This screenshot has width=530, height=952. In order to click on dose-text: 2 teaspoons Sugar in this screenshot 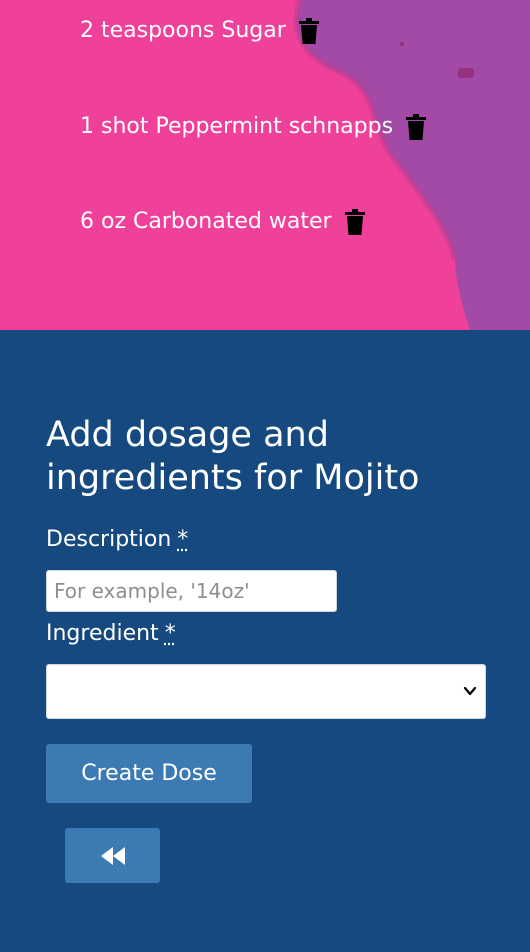, I will do `click(183, 30)`.